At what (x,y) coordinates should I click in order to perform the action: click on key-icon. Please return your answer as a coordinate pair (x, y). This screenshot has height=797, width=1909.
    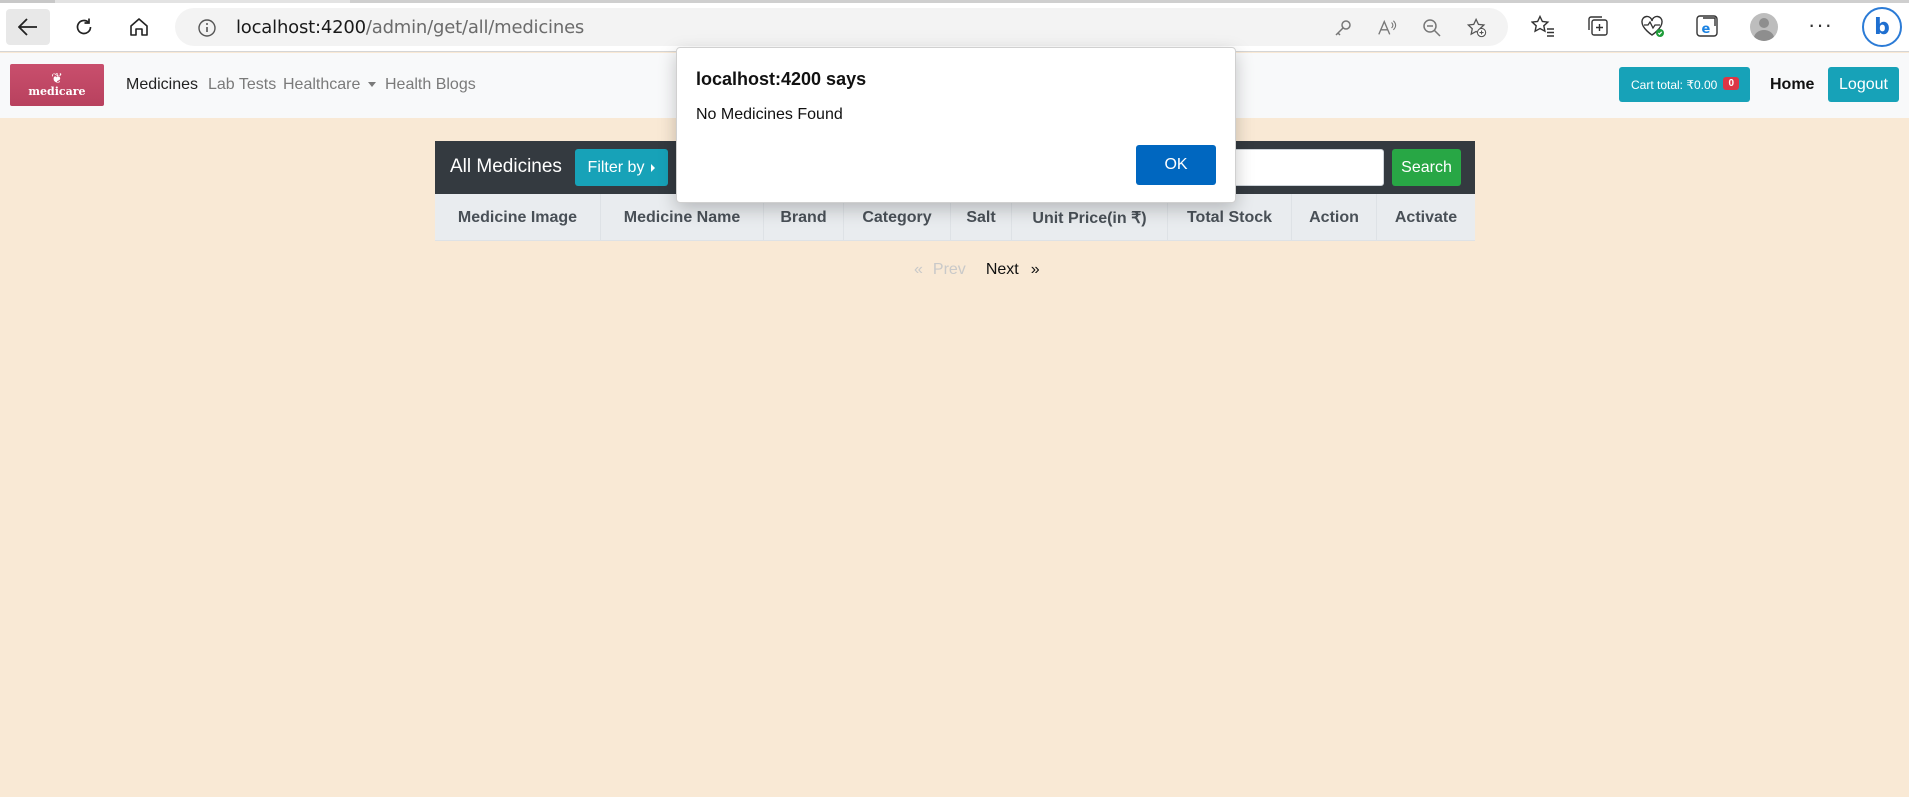
    Looking at the image, I should click on (1343, 28).